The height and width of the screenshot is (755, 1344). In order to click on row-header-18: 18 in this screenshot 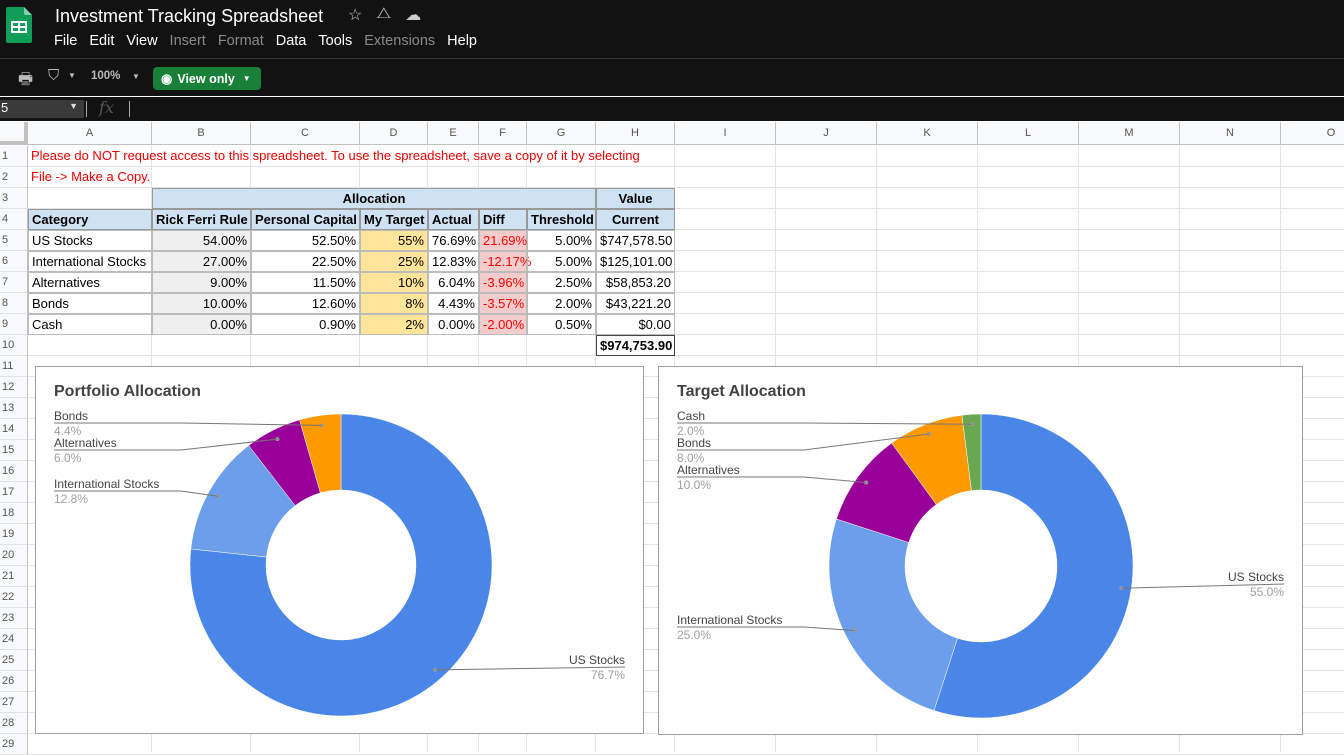, I will do `click(14, 513)`.